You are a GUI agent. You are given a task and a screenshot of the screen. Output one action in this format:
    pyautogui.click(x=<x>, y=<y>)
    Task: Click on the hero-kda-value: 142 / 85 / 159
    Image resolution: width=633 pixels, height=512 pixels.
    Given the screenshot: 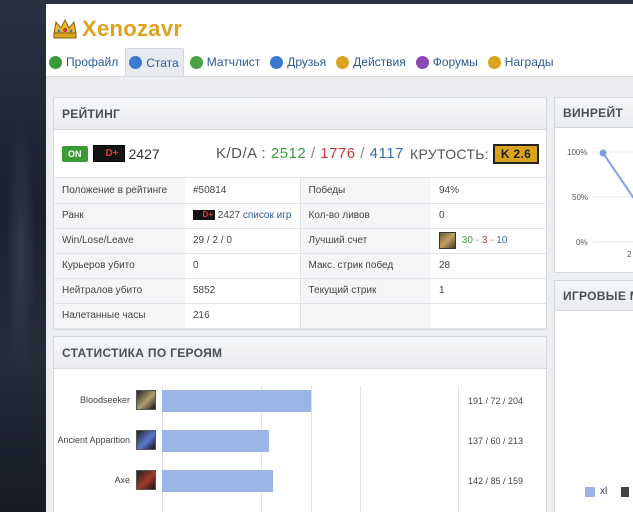 What is the action you would take?
    pyautogui.click(x=496, y=481)
    